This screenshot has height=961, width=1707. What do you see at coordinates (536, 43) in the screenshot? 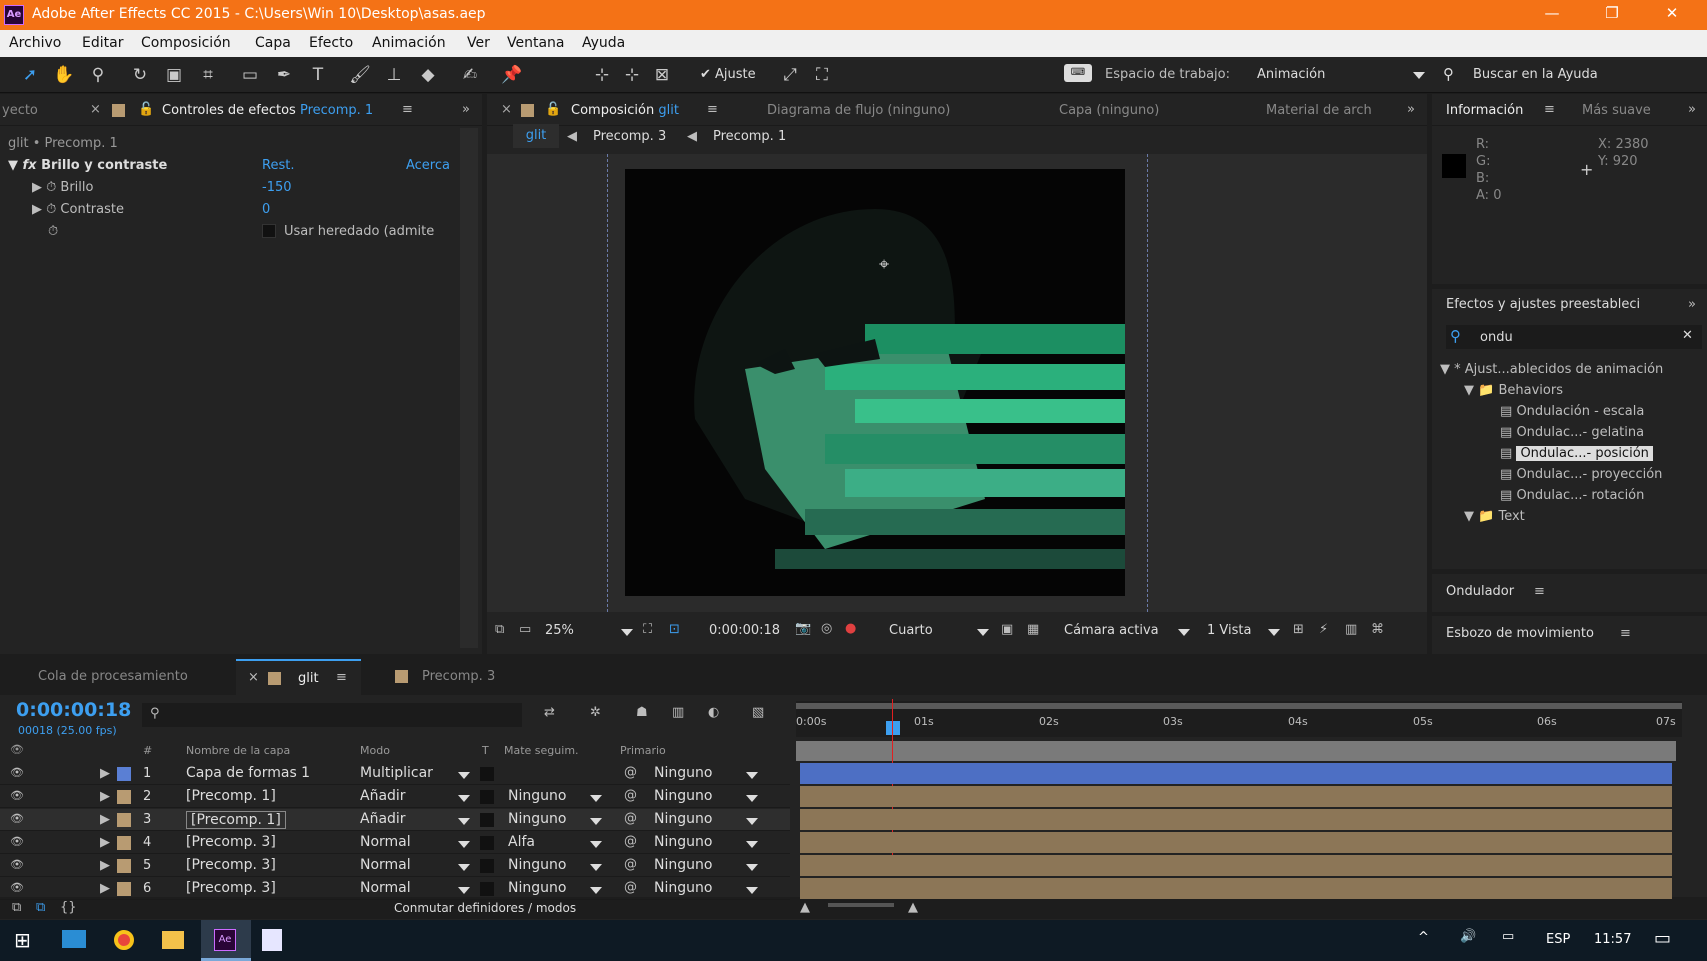
I see `menu-ventana: Ventana` at bounding box center [536, 43].